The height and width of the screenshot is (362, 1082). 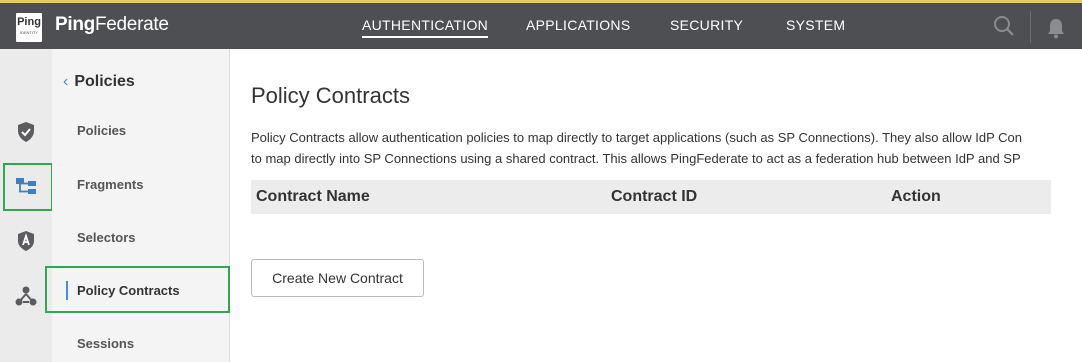 What do you see at coordinates (1056, 28) in the screenshot?
I see `bell-icon` at bounding box center [1056, 28].